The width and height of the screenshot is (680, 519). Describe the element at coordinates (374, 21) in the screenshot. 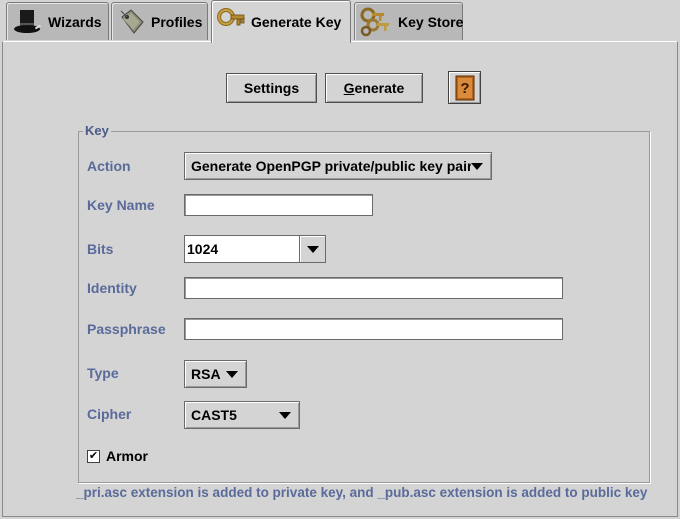

I see `keys-store-icon` at that location.